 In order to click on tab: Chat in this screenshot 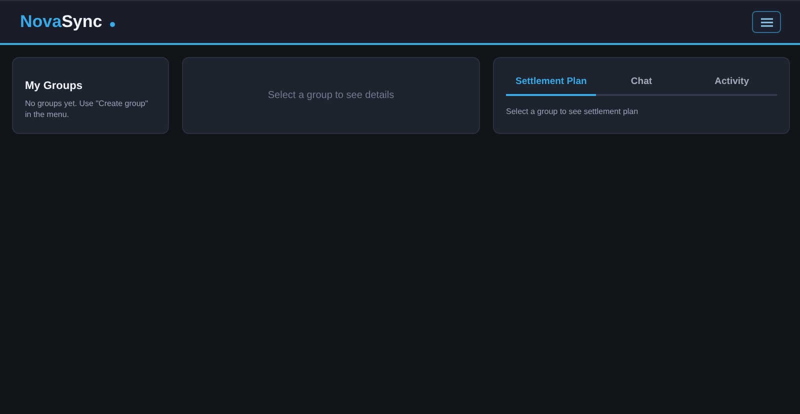, I will do `click(641, 83)`.